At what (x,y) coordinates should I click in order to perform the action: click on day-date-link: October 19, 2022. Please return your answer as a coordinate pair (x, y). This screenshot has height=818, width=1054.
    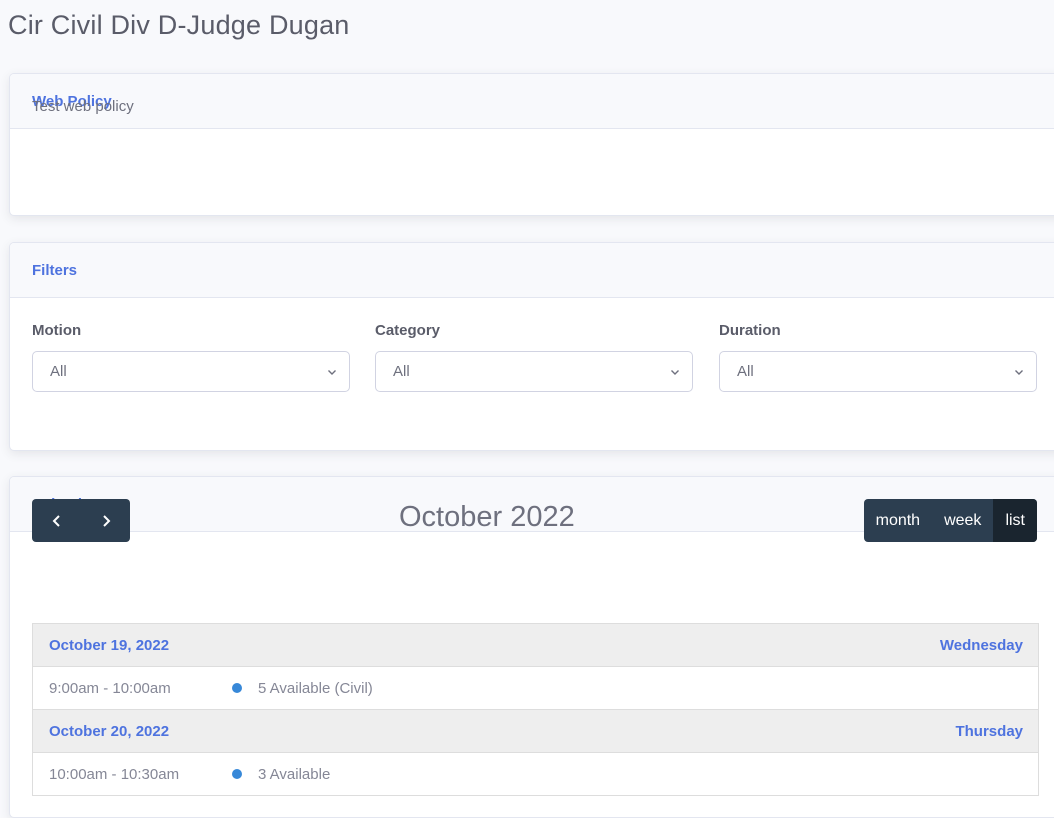
    Looking at the image, I should click on (109, 645).